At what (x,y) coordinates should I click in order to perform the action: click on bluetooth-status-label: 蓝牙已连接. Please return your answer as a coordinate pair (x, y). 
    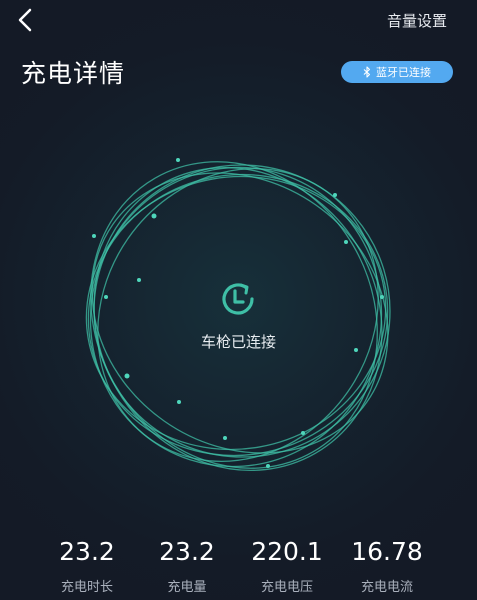
    Looking at the image, I should click on (403, 72).